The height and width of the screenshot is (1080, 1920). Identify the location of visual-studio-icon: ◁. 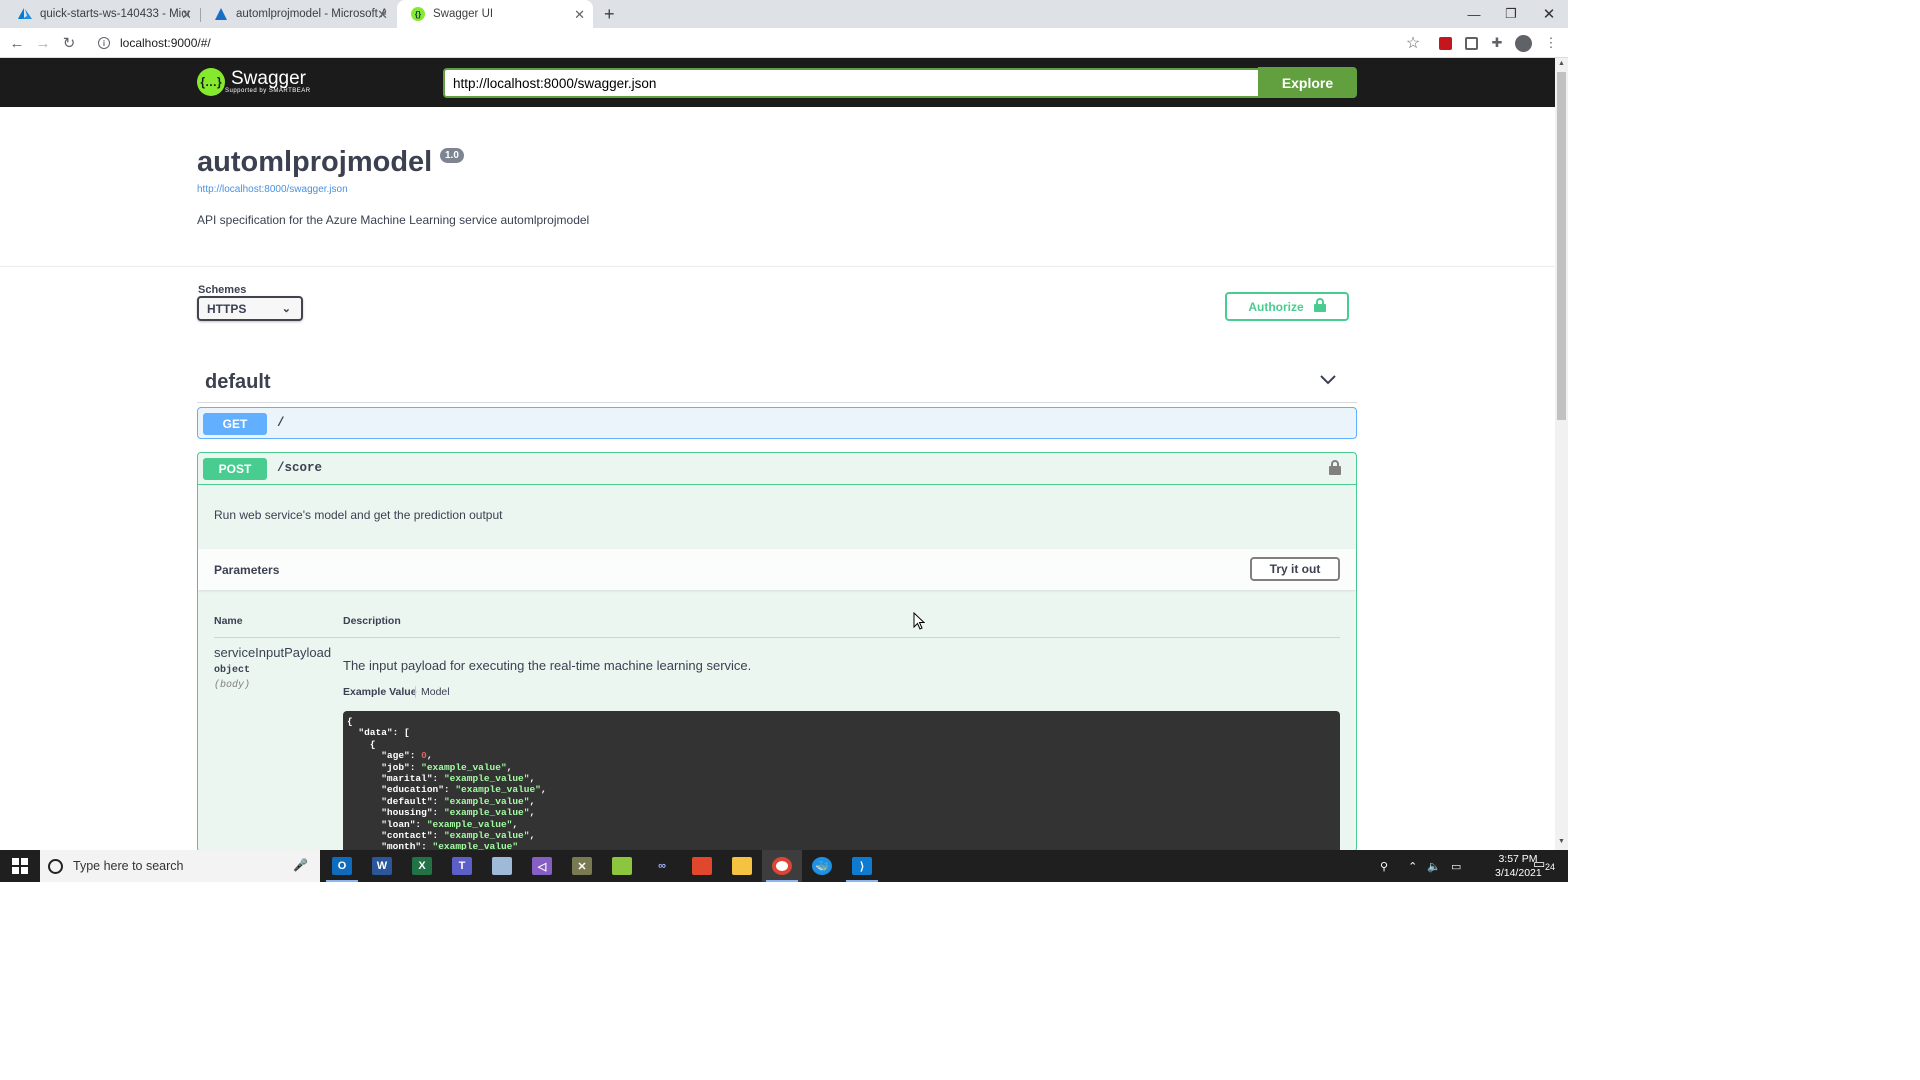
(542, 866).